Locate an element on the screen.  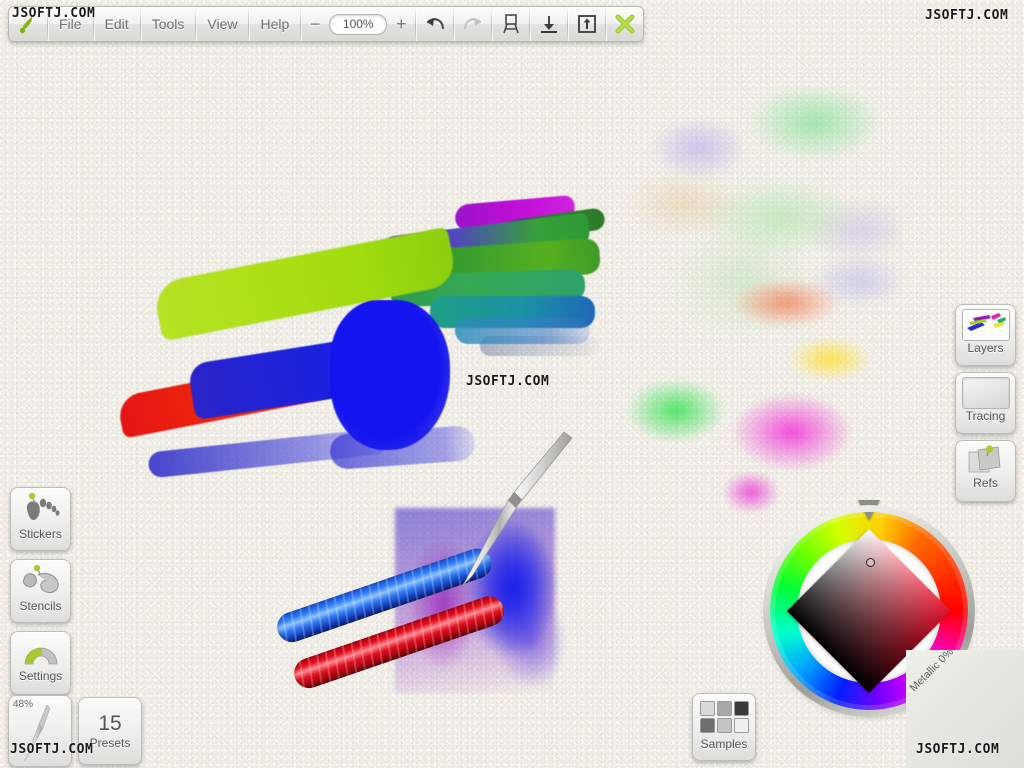
artwork-stroke-blue-blob is located at coordinates (390, 375).